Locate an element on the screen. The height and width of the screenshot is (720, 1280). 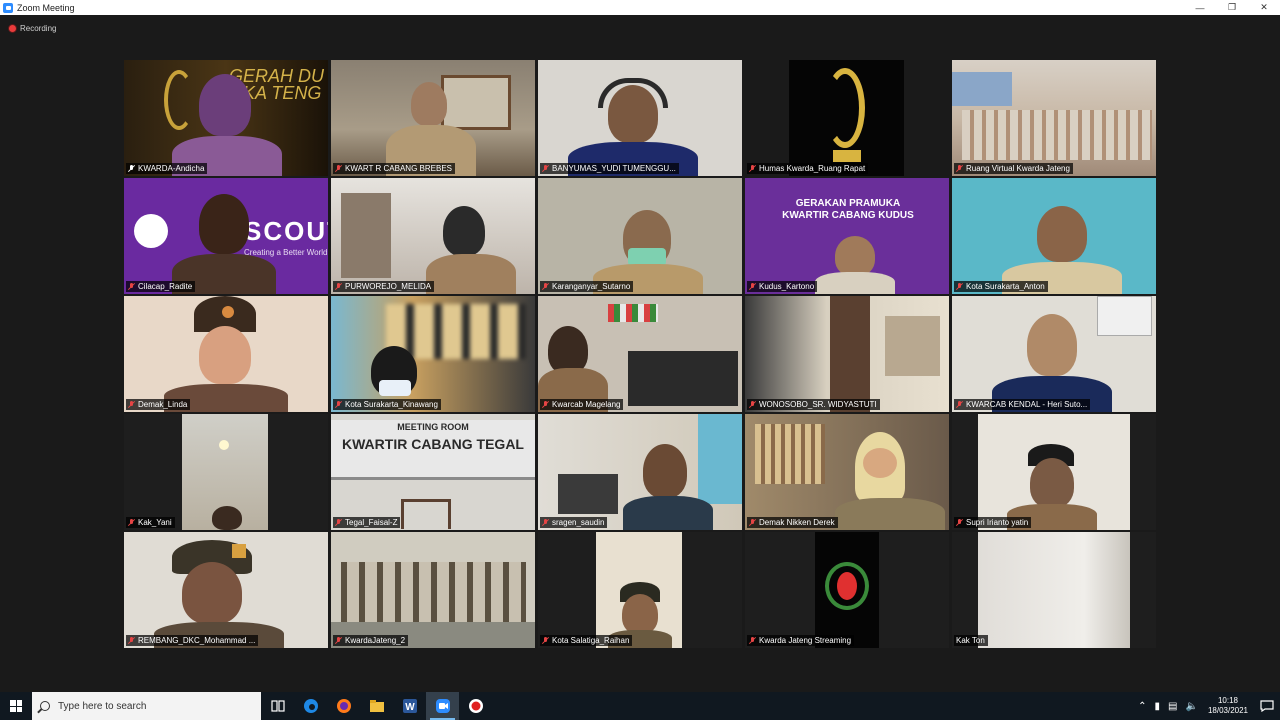
participant-tile: Demak Nikken Derek is located at coordinates (847, 472).